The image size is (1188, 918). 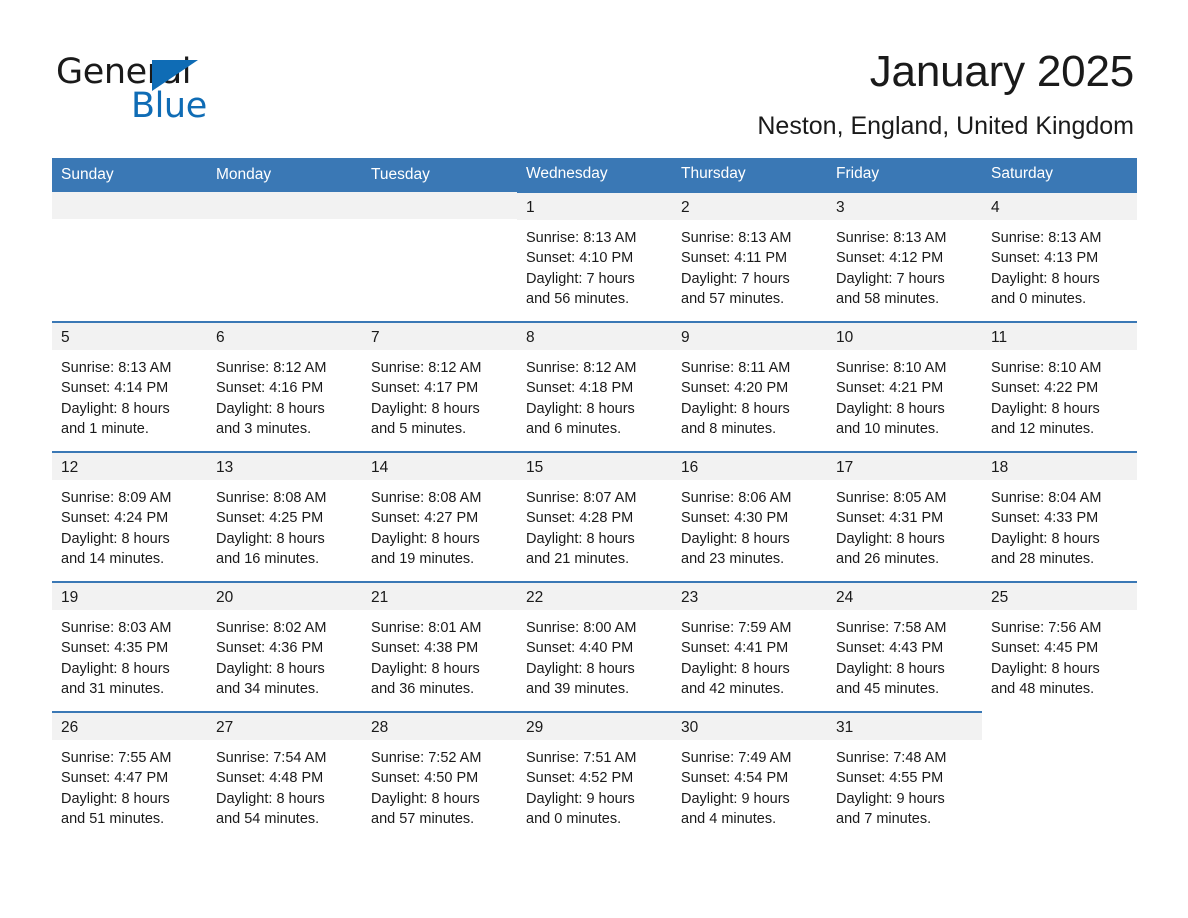 I want to click on day-number: 29, so click(x=594, y=726).